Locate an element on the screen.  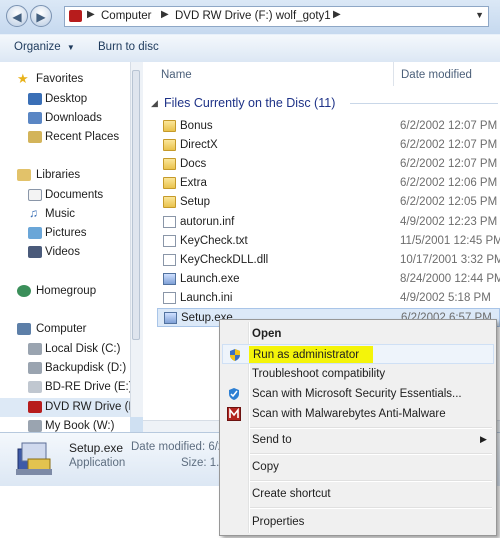
nav-item-local-disk-c: Local Disk (C:) is located at coordinates (65, 349).